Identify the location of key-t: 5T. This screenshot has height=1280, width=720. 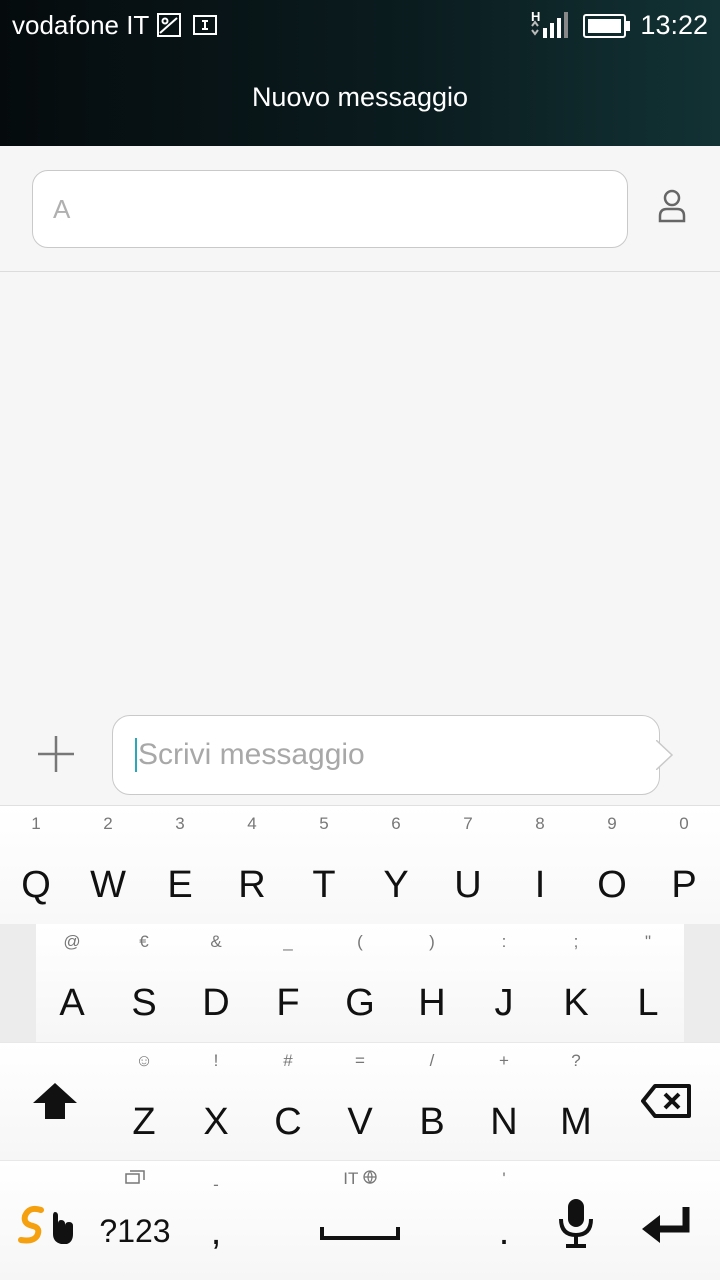
(324, 865).